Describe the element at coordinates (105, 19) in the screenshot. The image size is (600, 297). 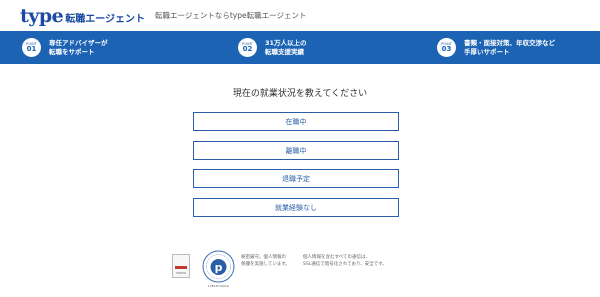
I see `logo-sub-text: 転職エージェント` at that location.